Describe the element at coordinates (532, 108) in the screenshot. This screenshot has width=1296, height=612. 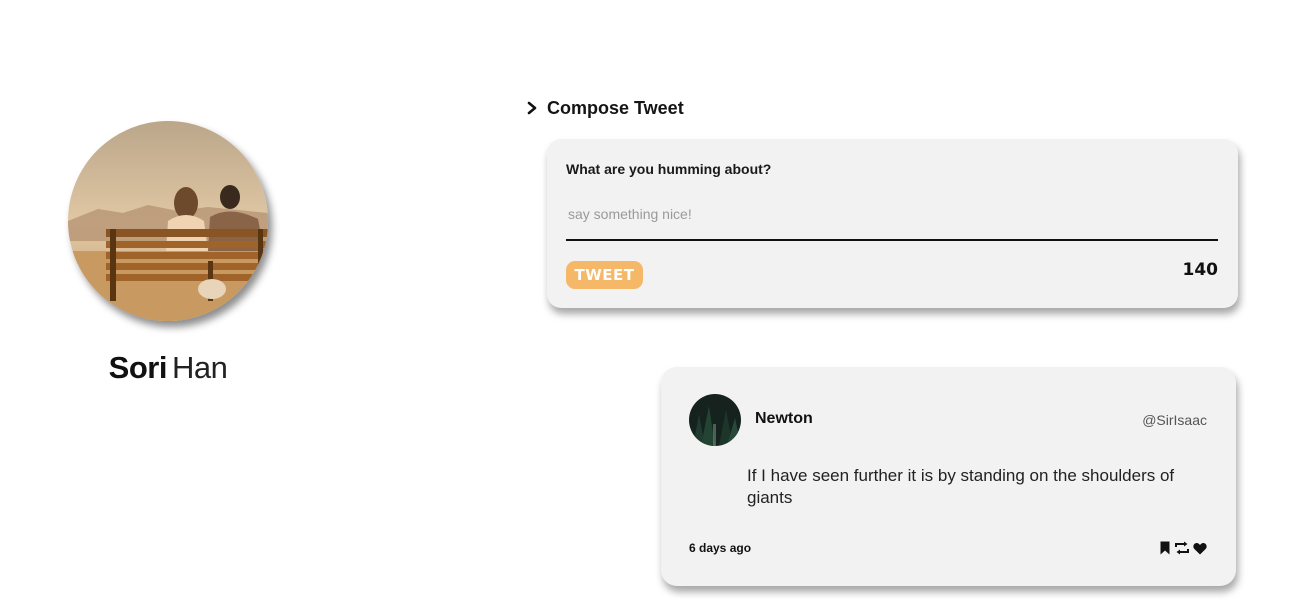
I see `chevron-right-icon` at that location.